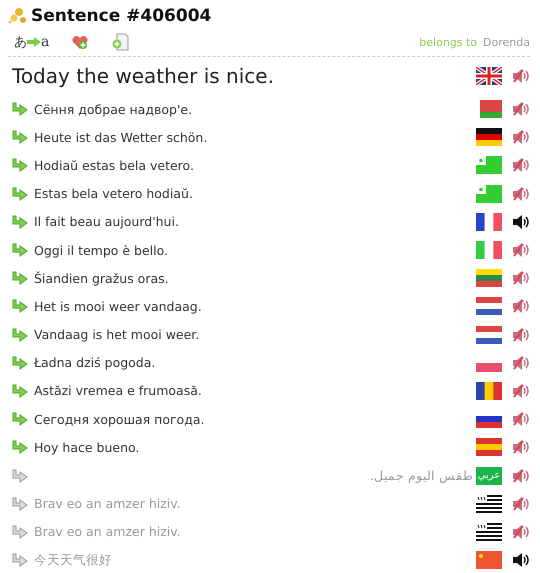 Image resolution: width=540 pixels, height=573 pixels. Describe the element at coordinates (489, 475) in the screenshot. I see `language-flag: عربي` at that location.